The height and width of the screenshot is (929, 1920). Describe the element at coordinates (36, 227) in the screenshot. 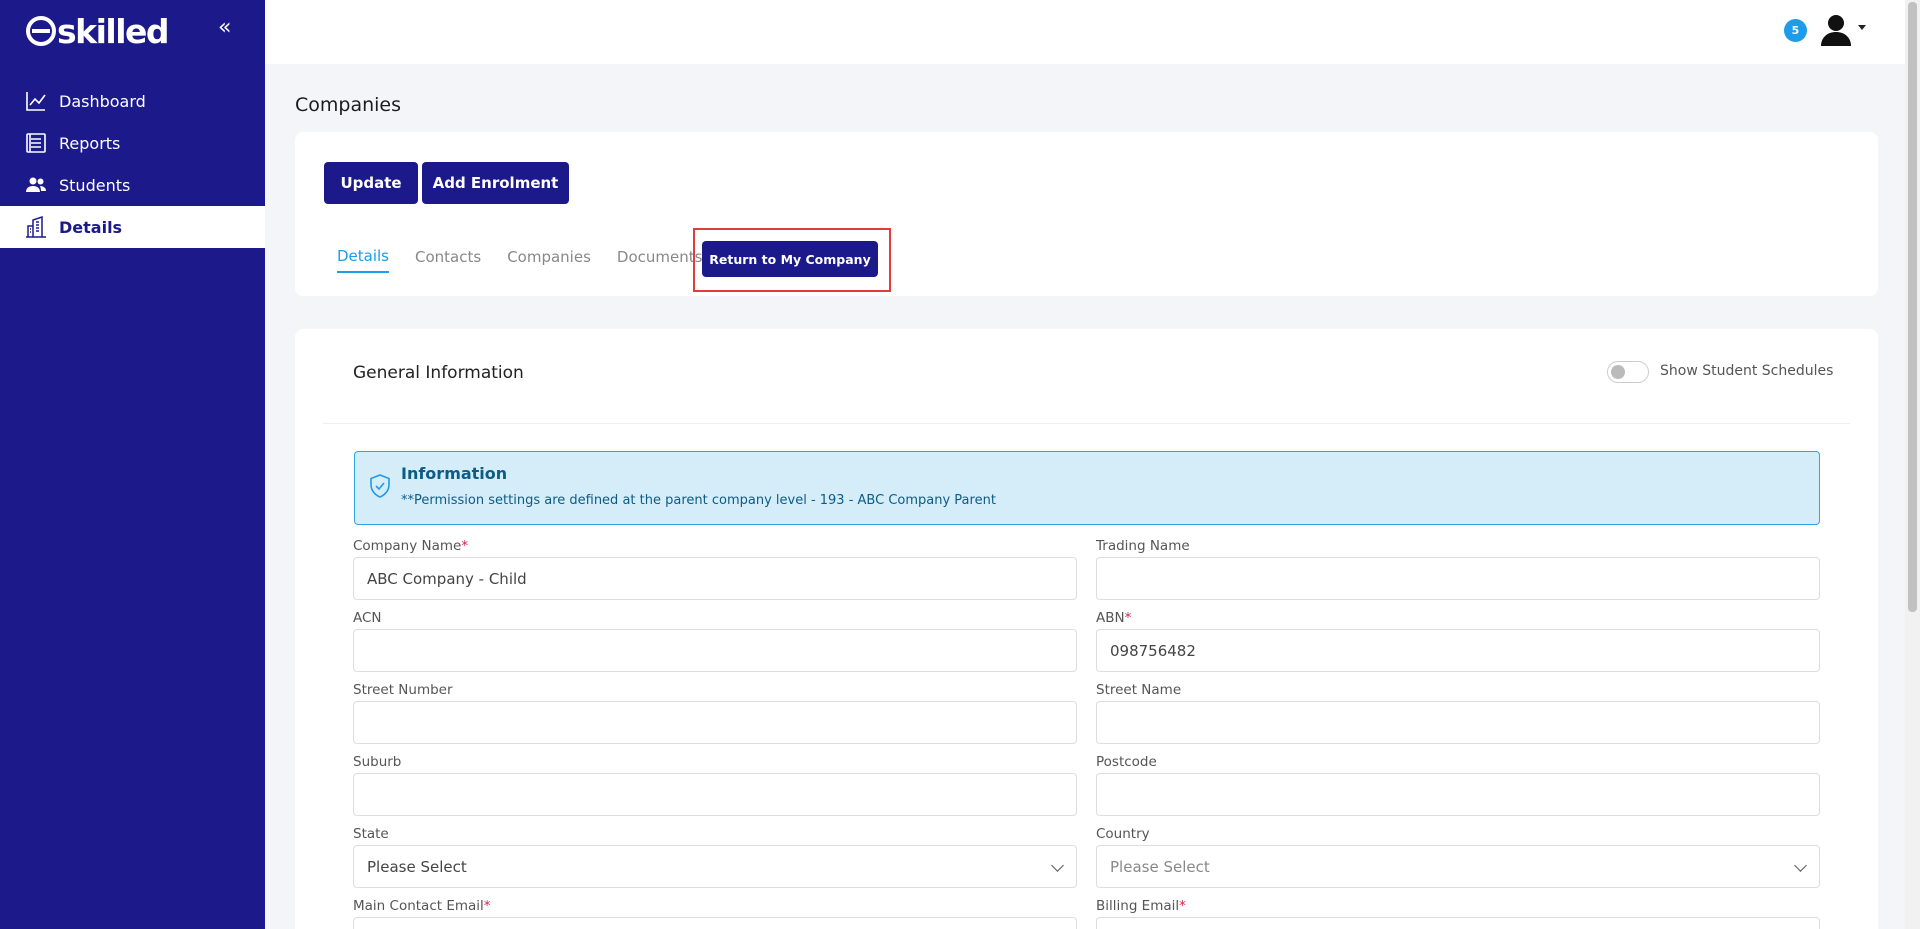

I see `building-icon` at that location.